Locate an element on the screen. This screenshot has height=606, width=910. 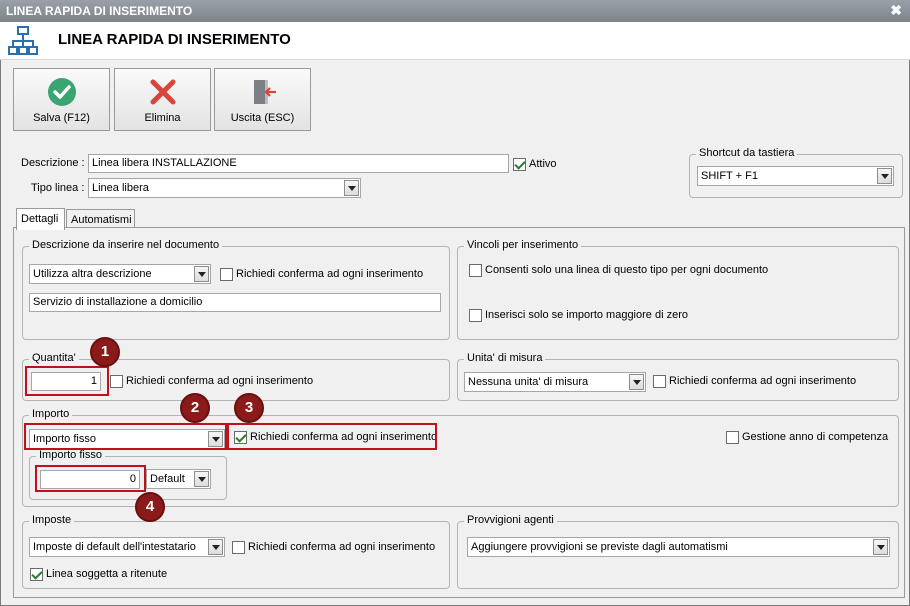
descrizione-doc-group-label: Descrizione da inserire nel documento is located at coordinates (126, 245).